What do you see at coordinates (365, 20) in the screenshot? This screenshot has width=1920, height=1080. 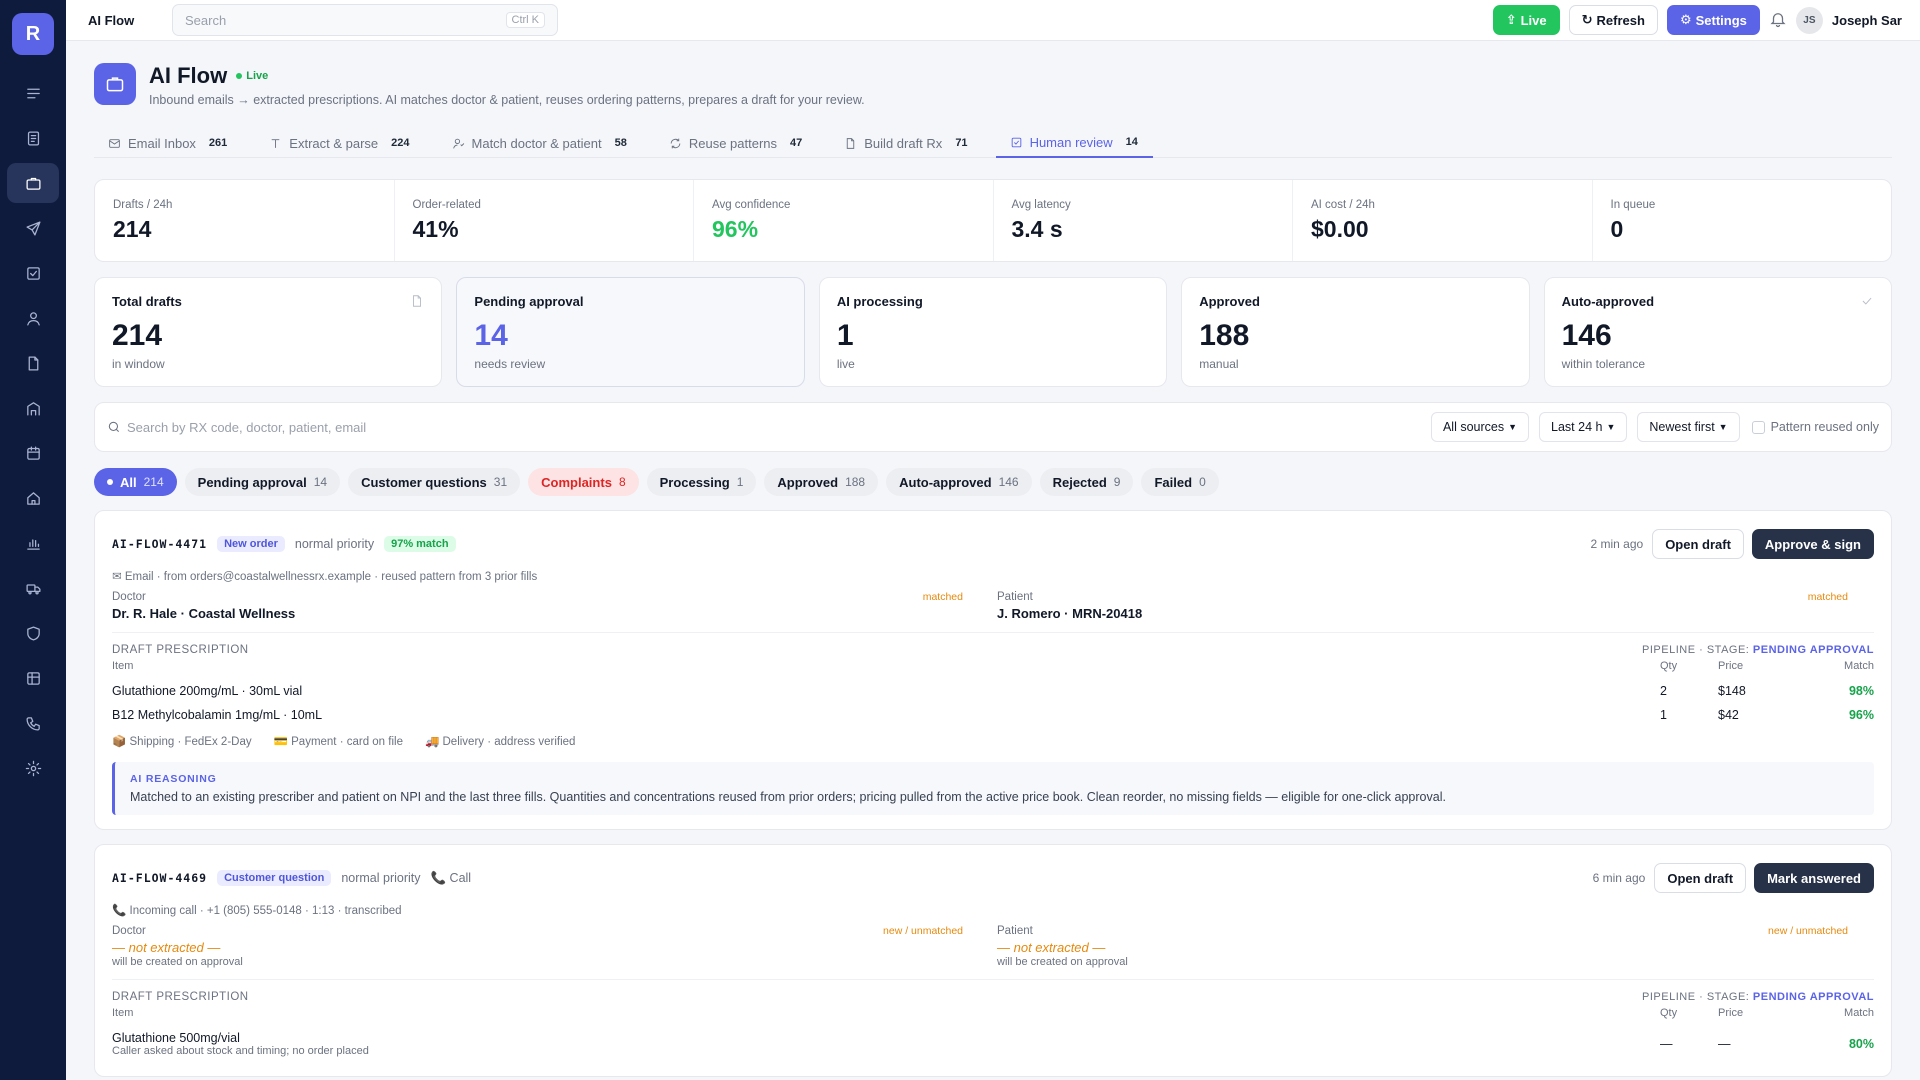 I see `global-search-input: Search Ctrl K` at bounding box center [365, 20].